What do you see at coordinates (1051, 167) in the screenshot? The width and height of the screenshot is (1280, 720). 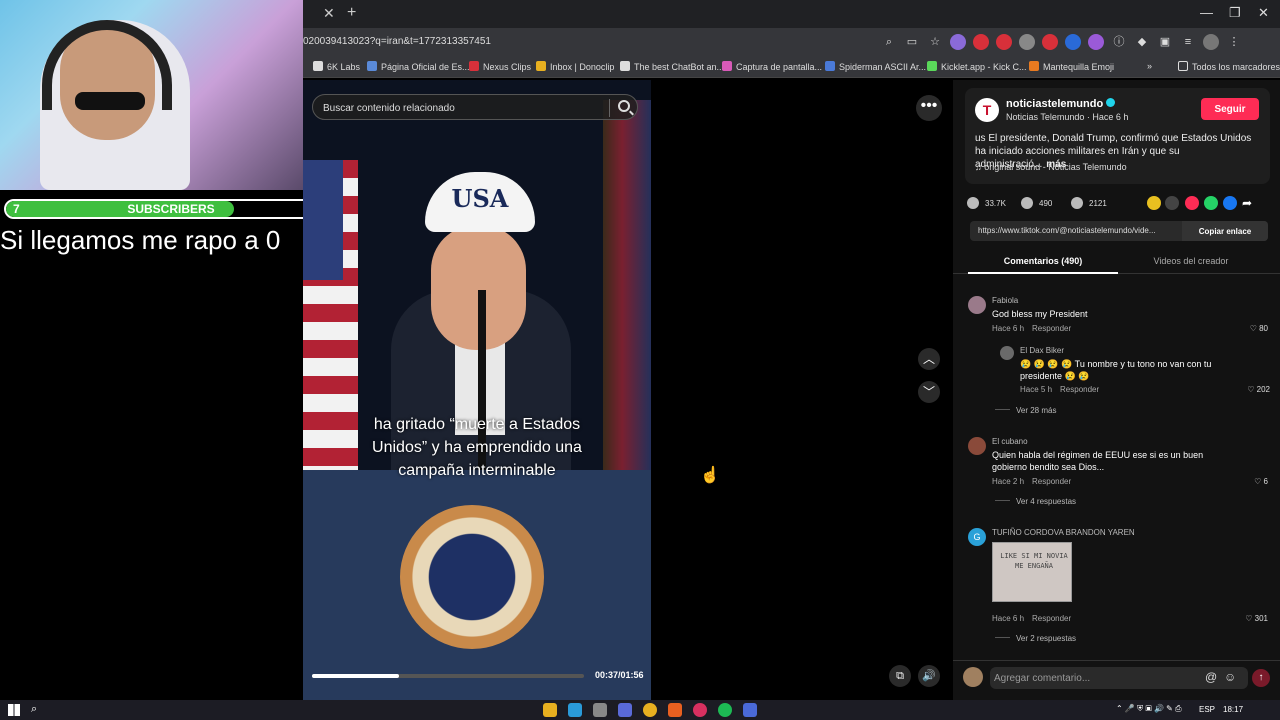 I see `sound-link: ♫ original sound - Noticias Telemundo` at bounding box center [1051, 167].